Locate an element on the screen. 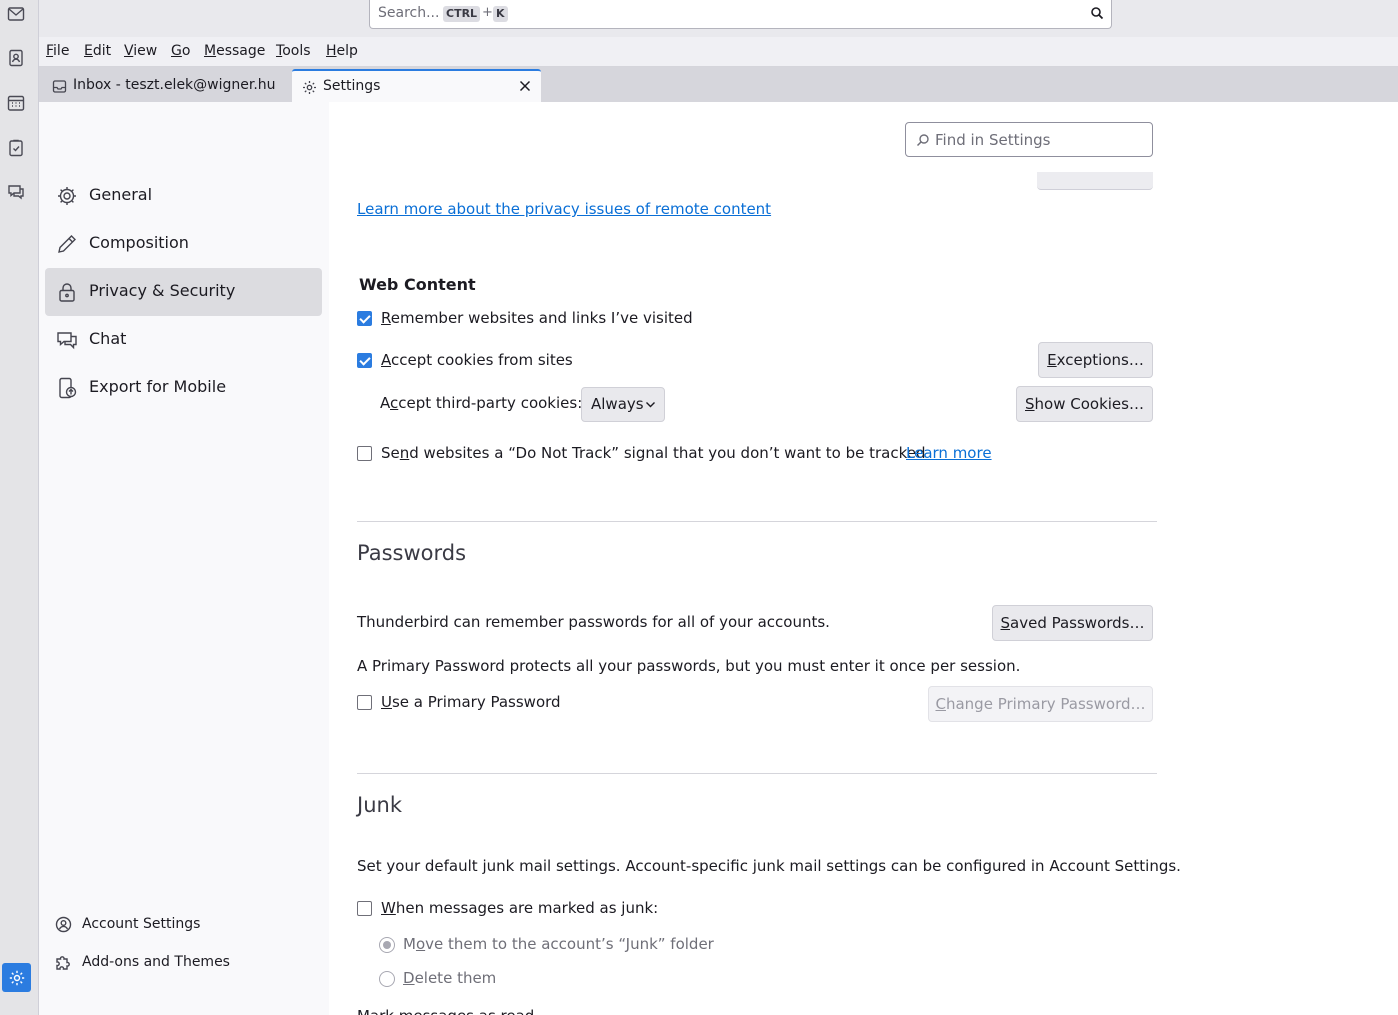 Image resolution: width=1398 pixels, height=1015 pixels. junk-move-radio is located at coordinates (387, 945).